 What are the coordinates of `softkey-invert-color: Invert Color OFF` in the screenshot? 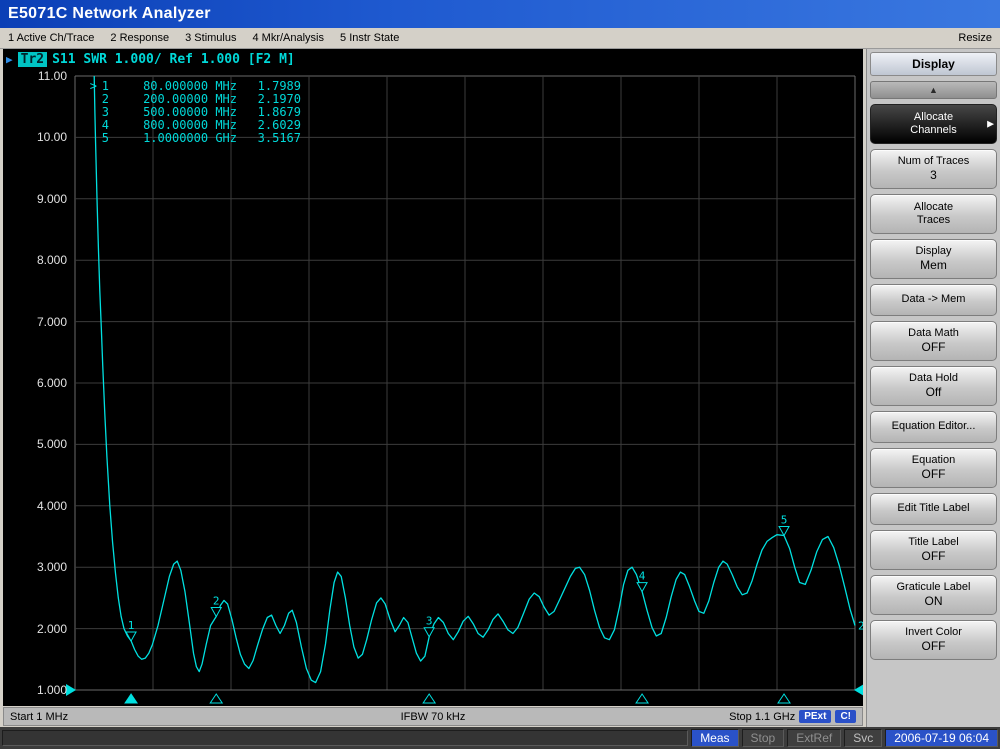 It's located at (933, 640).